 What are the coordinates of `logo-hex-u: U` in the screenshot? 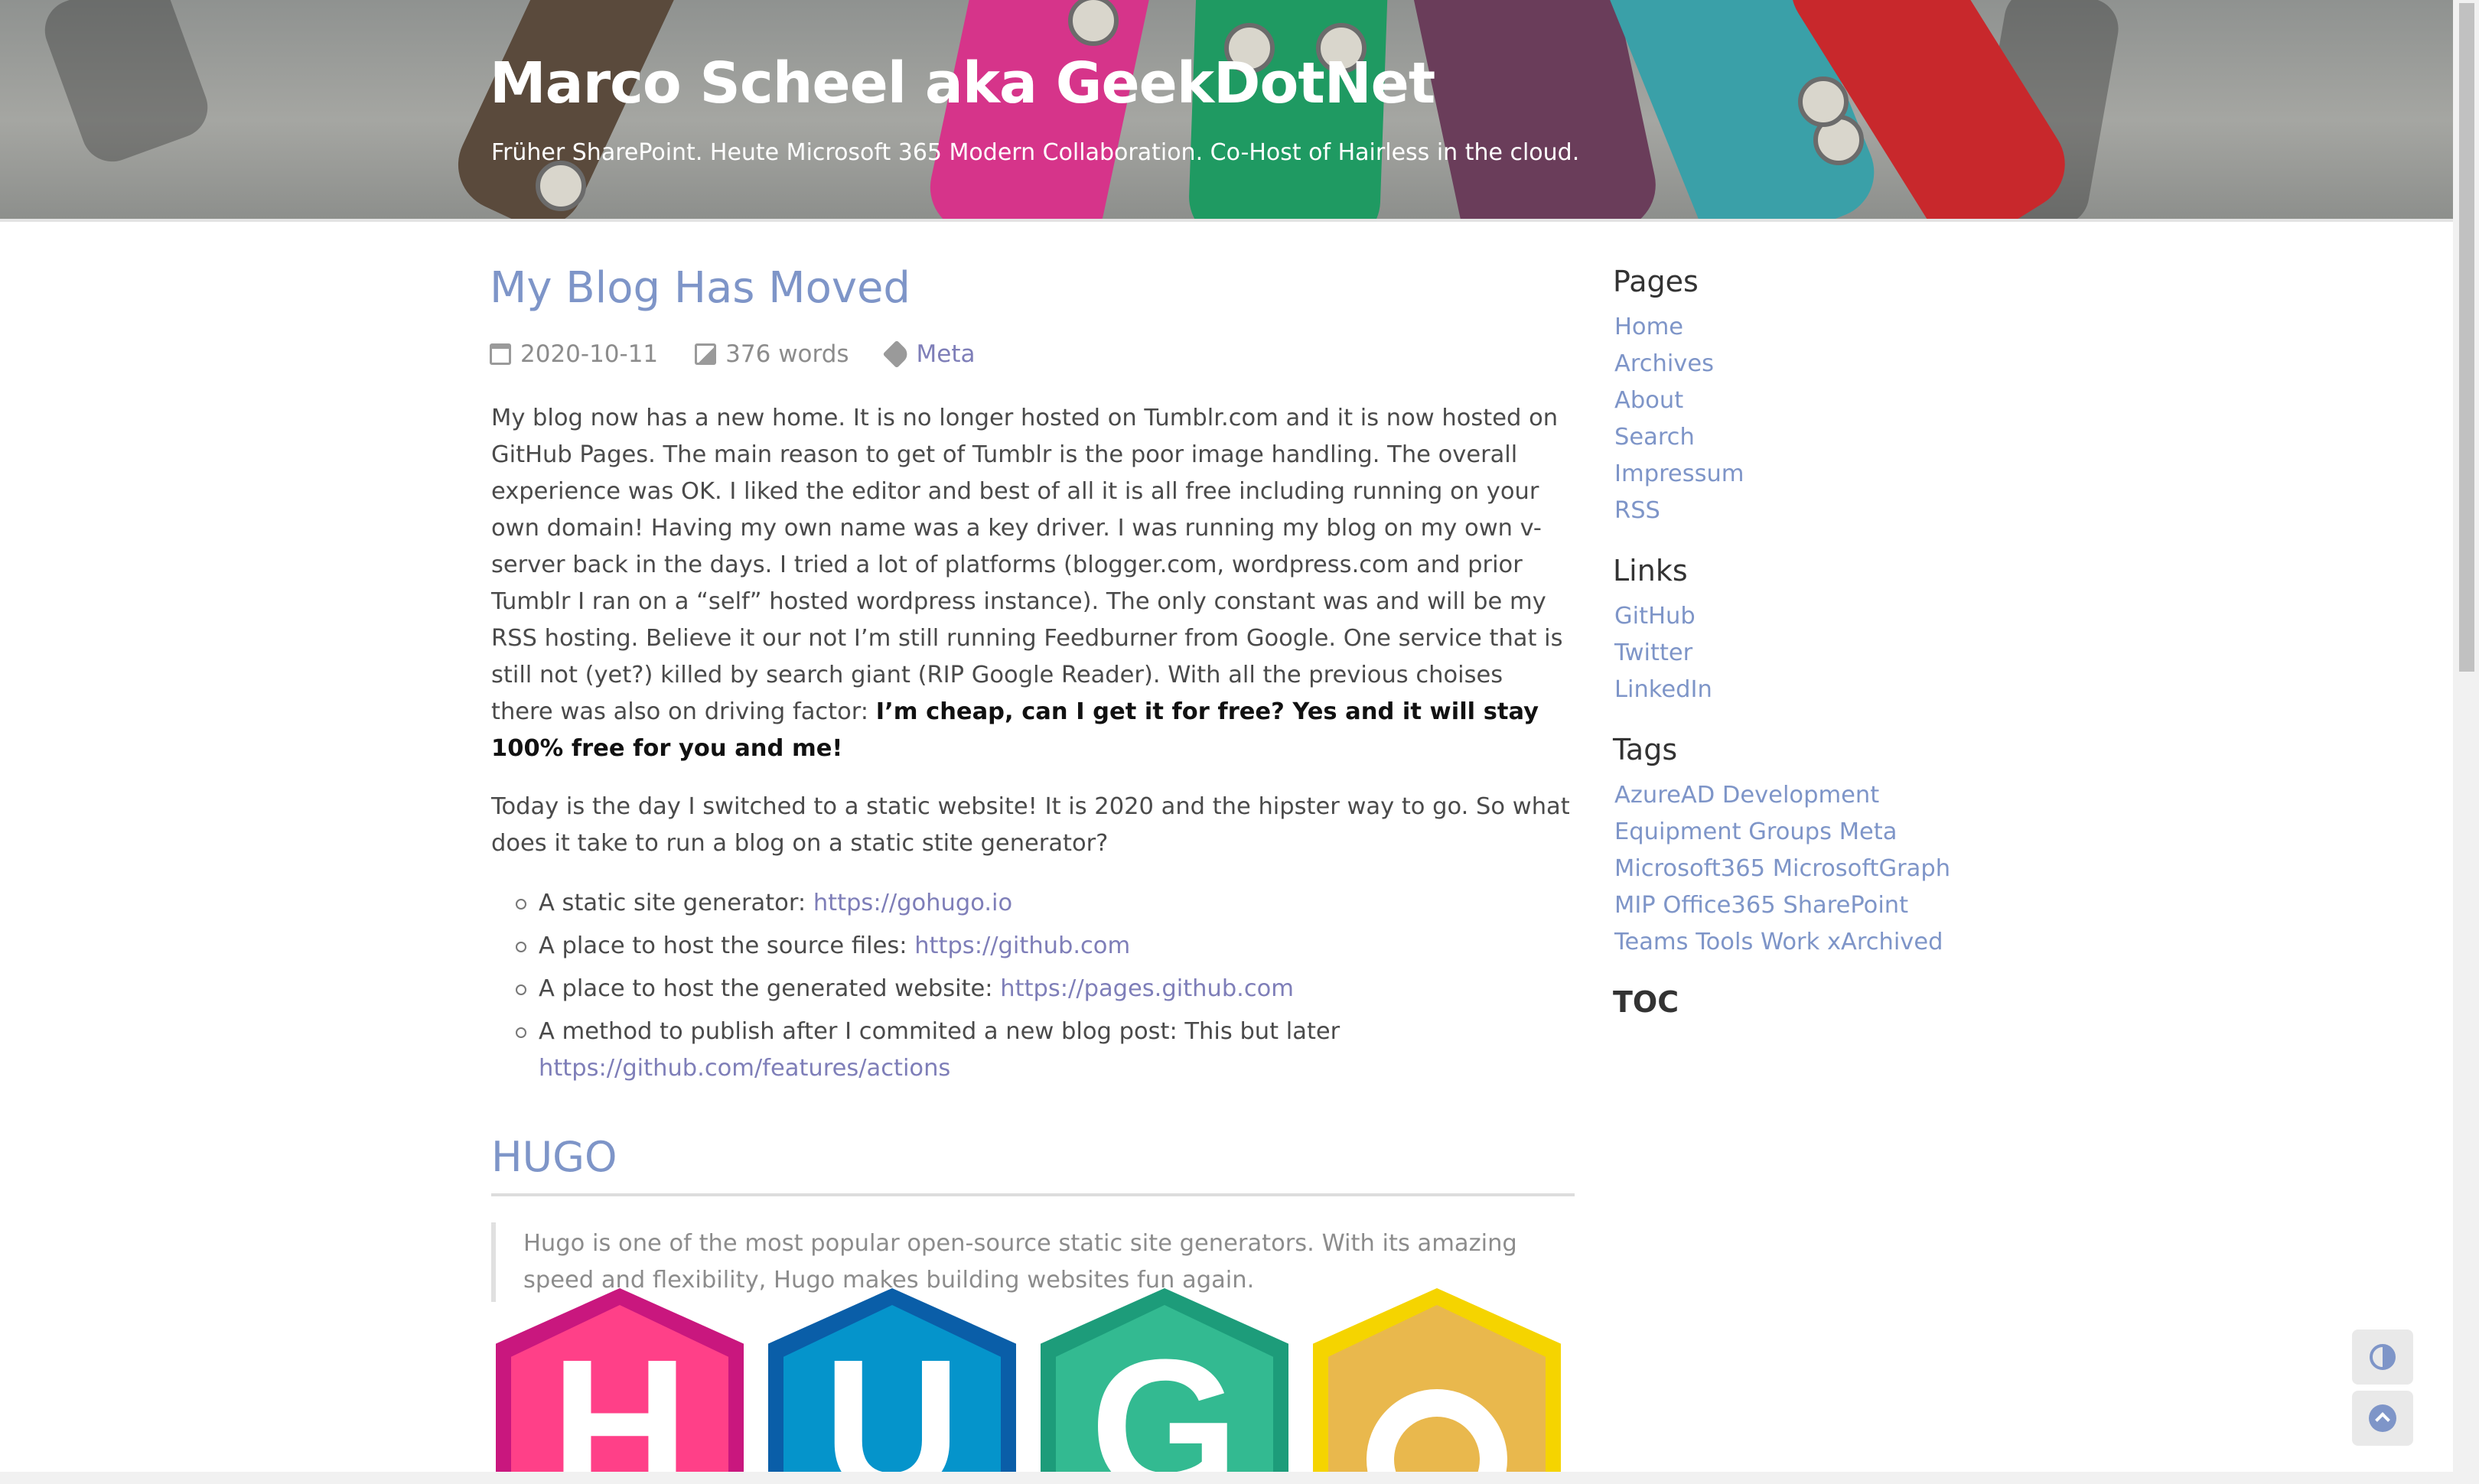 It's located at (892, 1386).